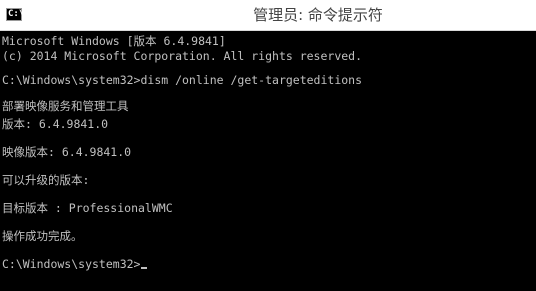 The height and width of the screenshot is (291, 536). What do you see at coordinates (144, 268) in the screenshot?
I see `text-cursor` at bounding box center [144, 268].